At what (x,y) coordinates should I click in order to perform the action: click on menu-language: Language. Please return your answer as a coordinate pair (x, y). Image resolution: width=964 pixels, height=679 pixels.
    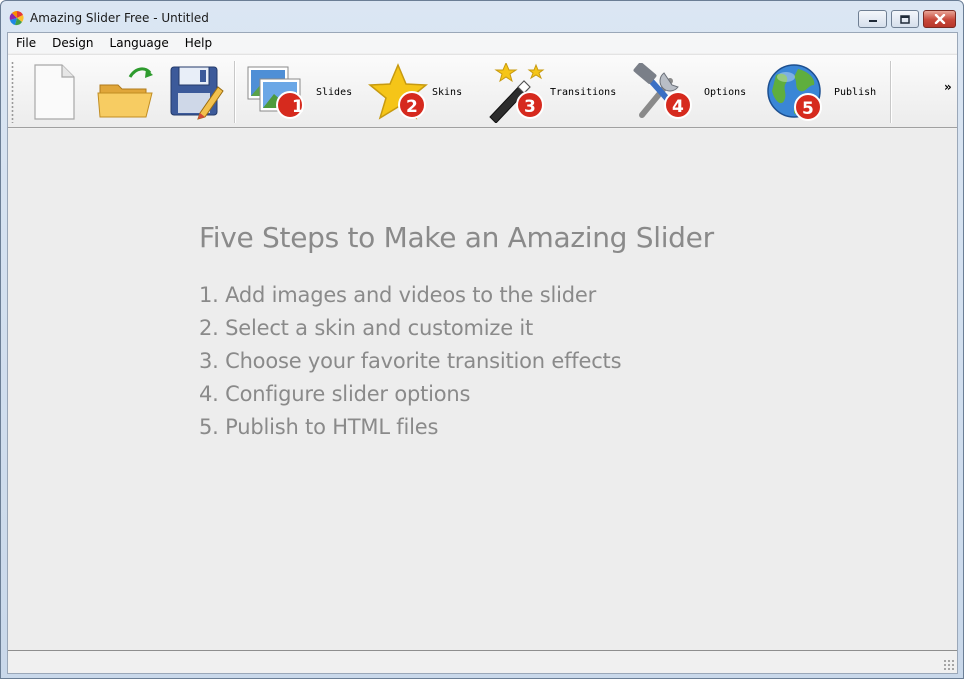
    Looking at the image, I should click on (139, 43).